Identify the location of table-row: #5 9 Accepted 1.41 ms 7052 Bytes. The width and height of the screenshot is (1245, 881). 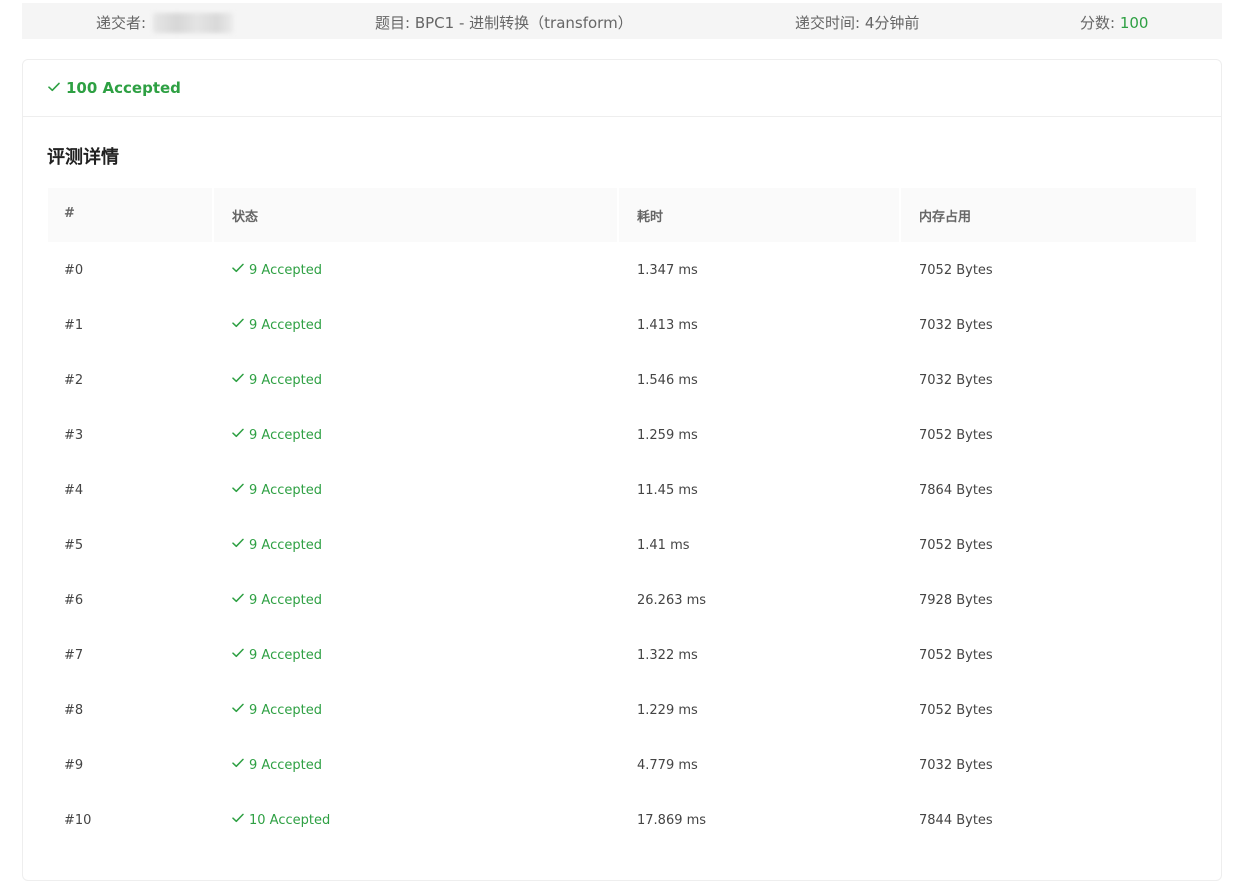
(622, 544).